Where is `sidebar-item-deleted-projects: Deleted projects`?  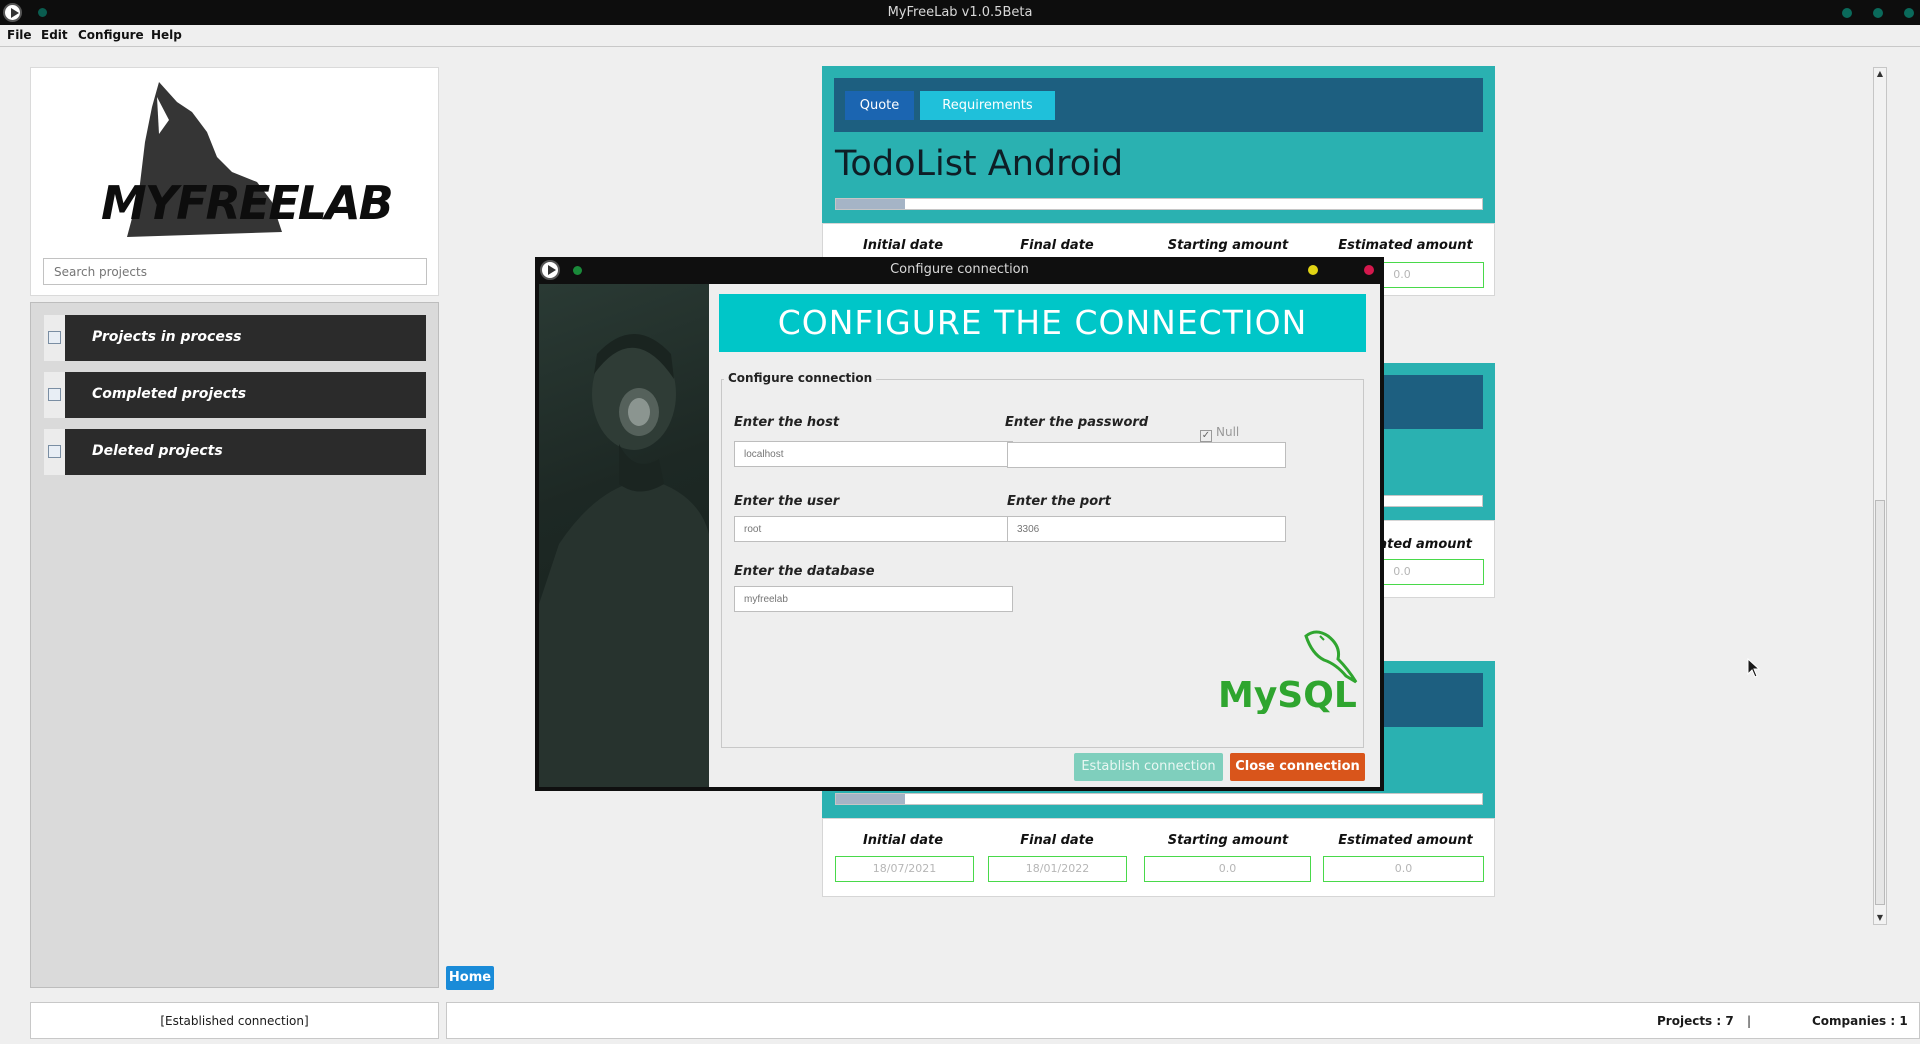
sidebar-item-deleted-projects: Deleted projects is located at coordinates (235, 452).